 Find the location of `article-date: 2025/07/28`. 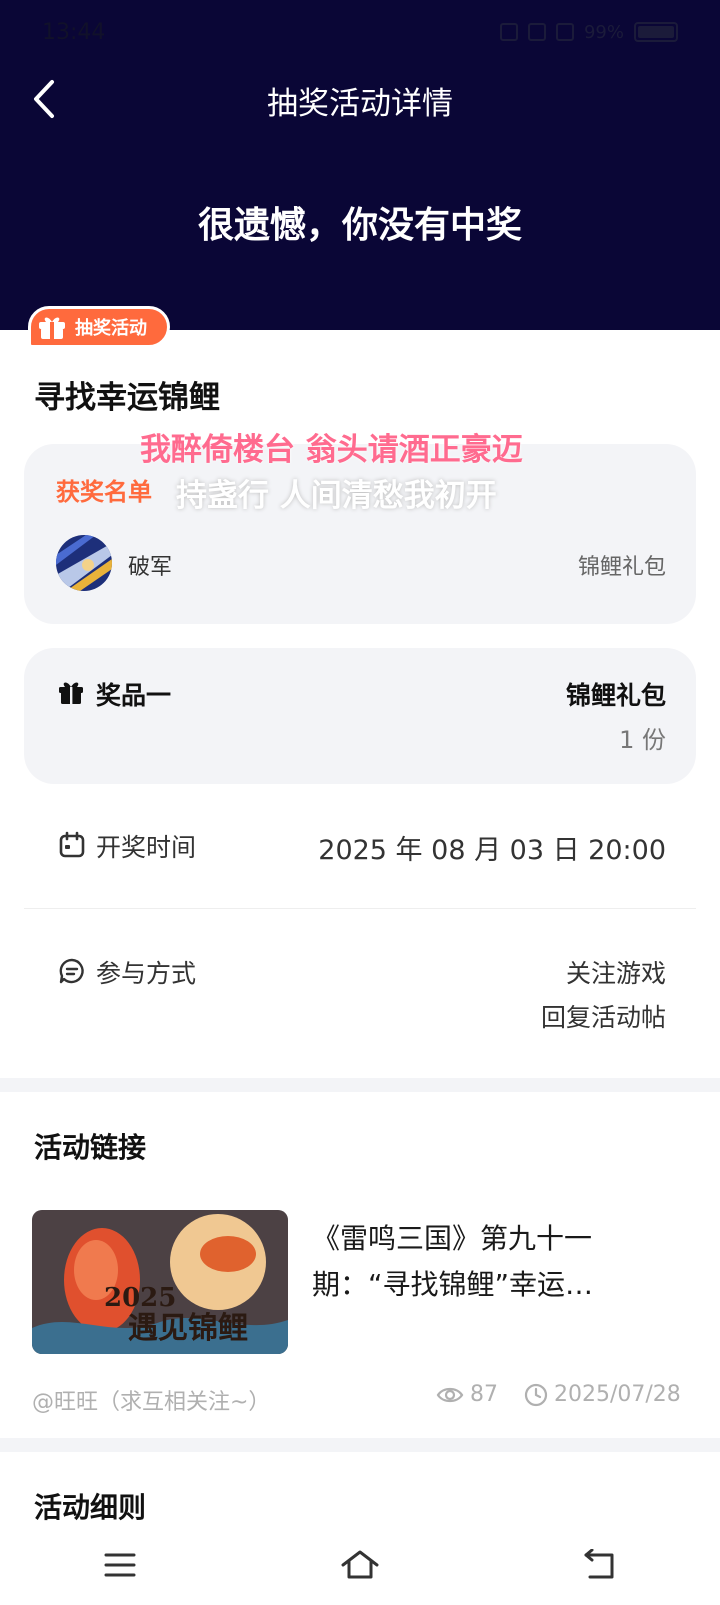

article-date: 2025/07/28 is located at coordinates (602, 1394).